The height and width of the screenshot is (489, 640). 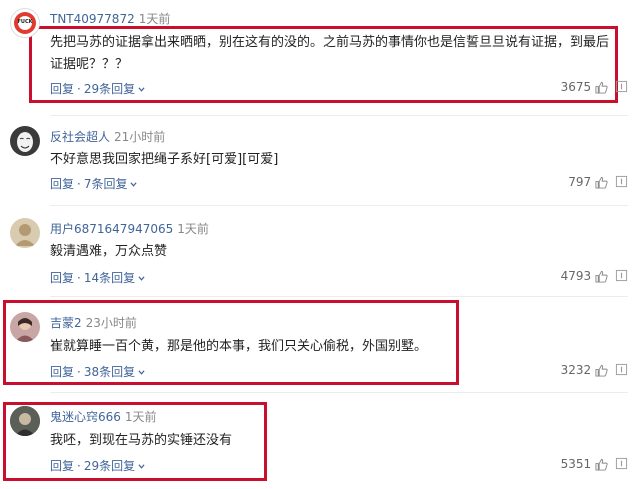 I want to click on comment-username: 吉蒙2, so click(x=66, y=323).